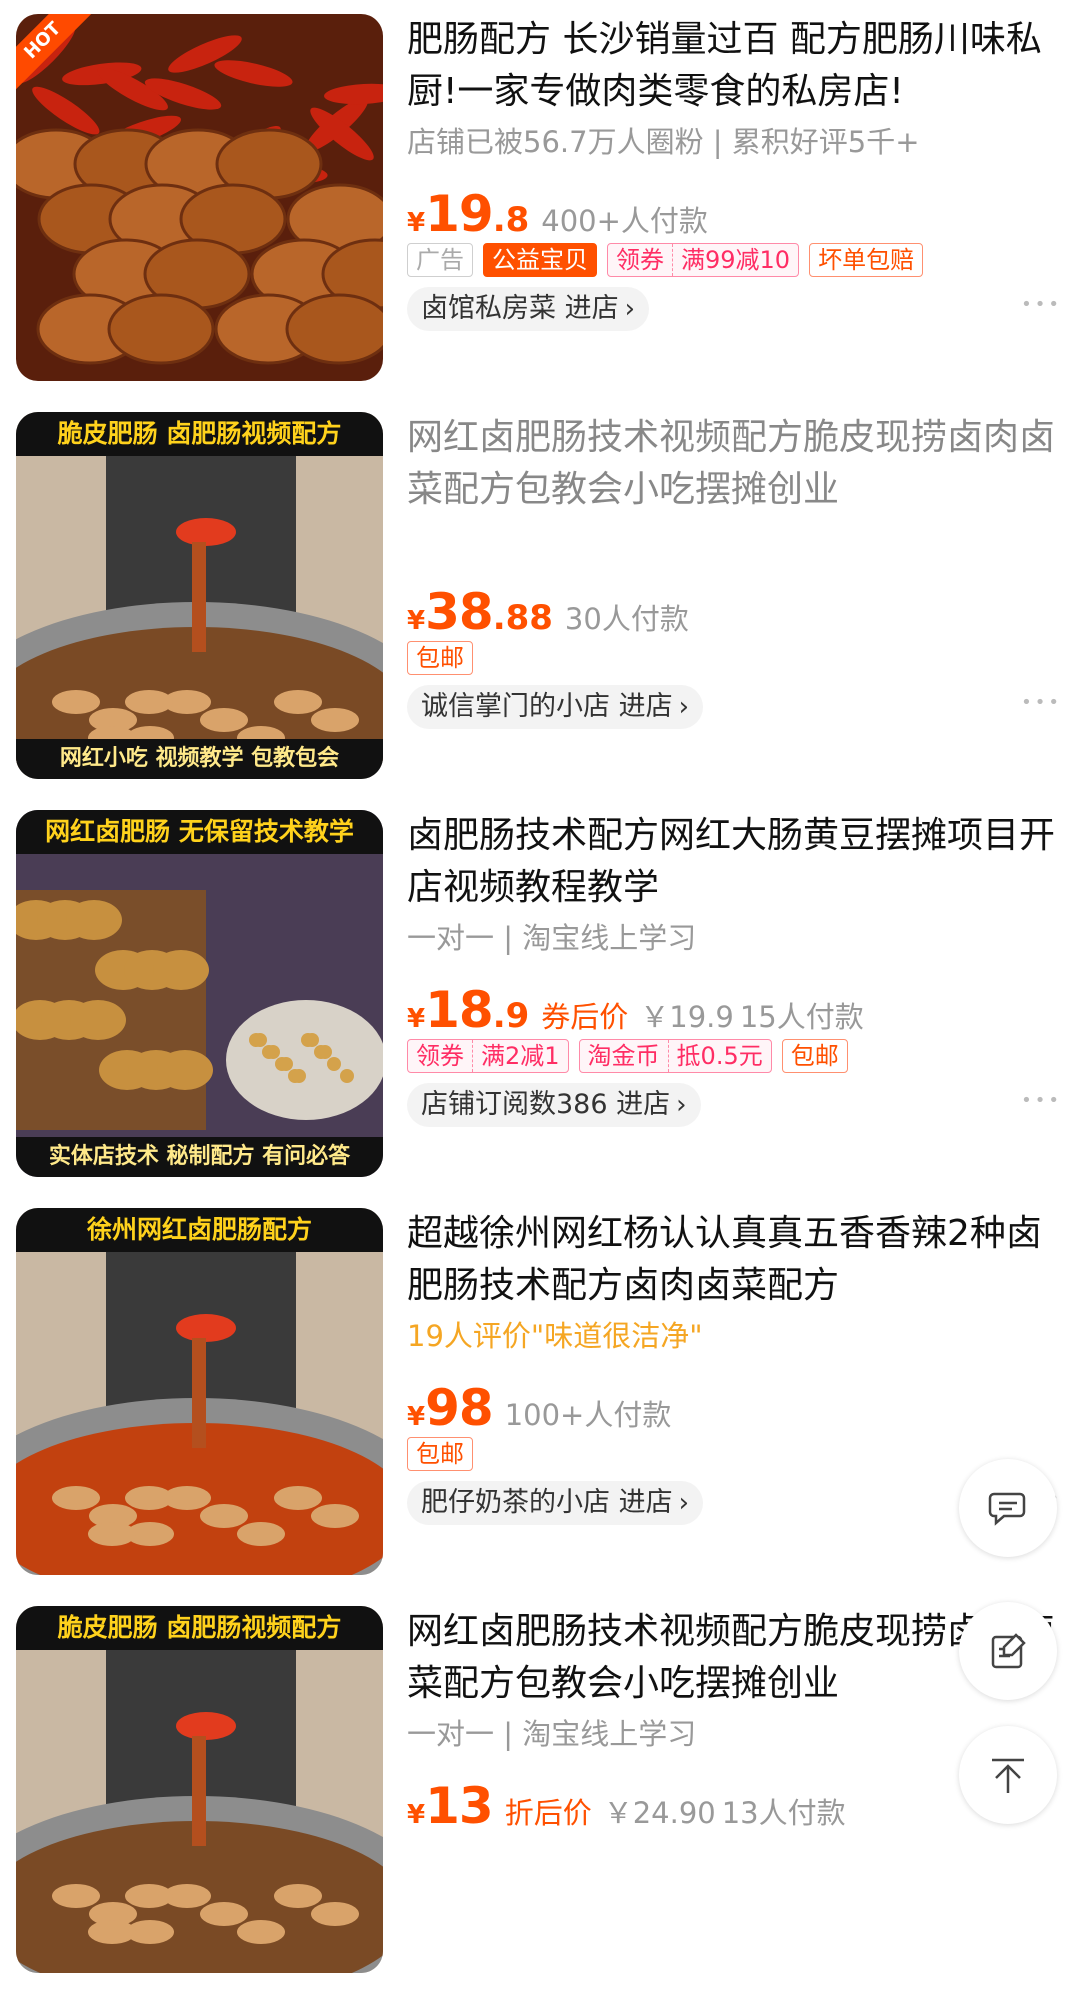 The image size is (1080, 1990). What do you see at coordinates (801, 1017) in the screenshot?
I see `sales-count: 15人付款` at bounding box center [801, 1017].